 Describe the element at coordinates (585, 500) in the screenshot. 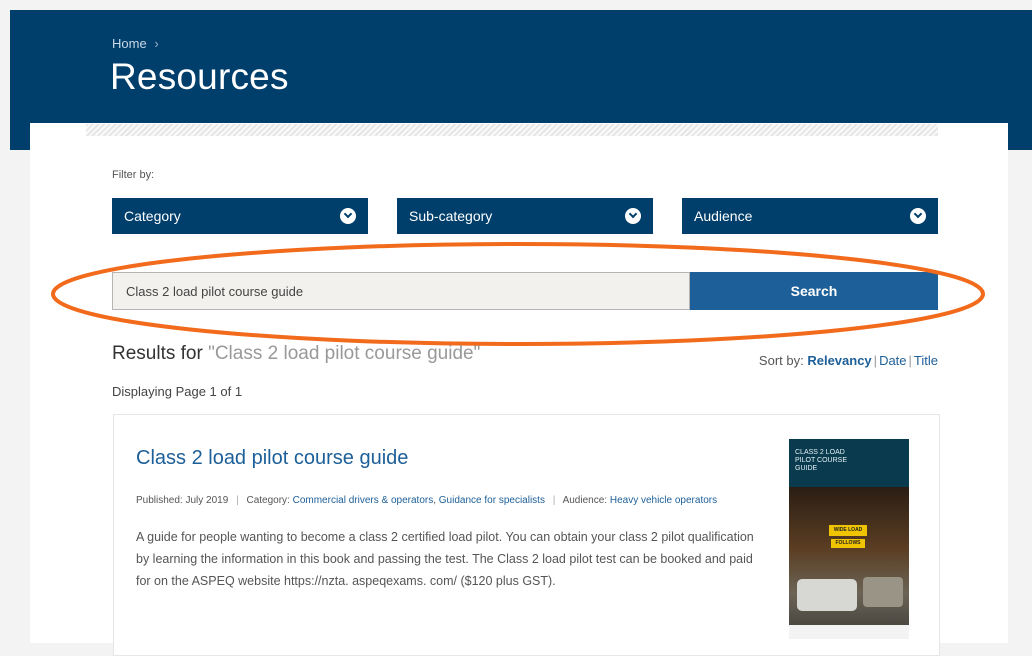

I see `audience-label: Audience:` at that location.